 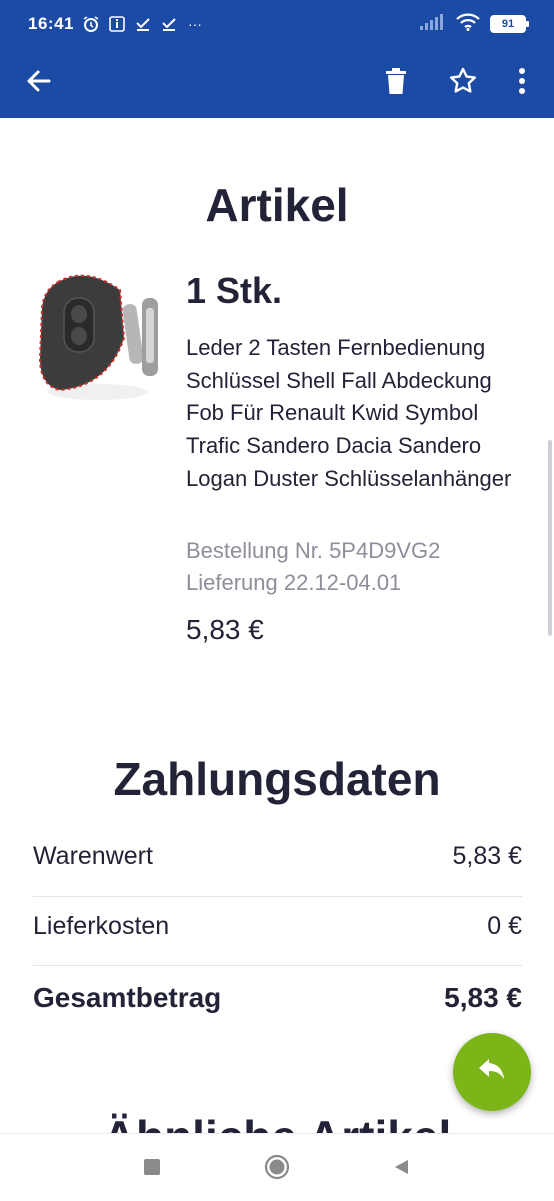 I want to click on status-bar: 16:41 ··· 91, so click(x=277, y=24).